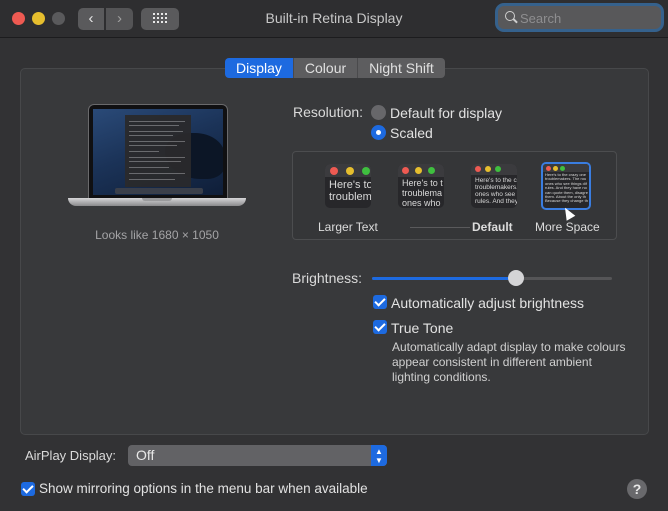  What do you see at coordinates (378, 112) in the screenshot?
I see `radio-default-for-display` at bounding box center [378, 112].